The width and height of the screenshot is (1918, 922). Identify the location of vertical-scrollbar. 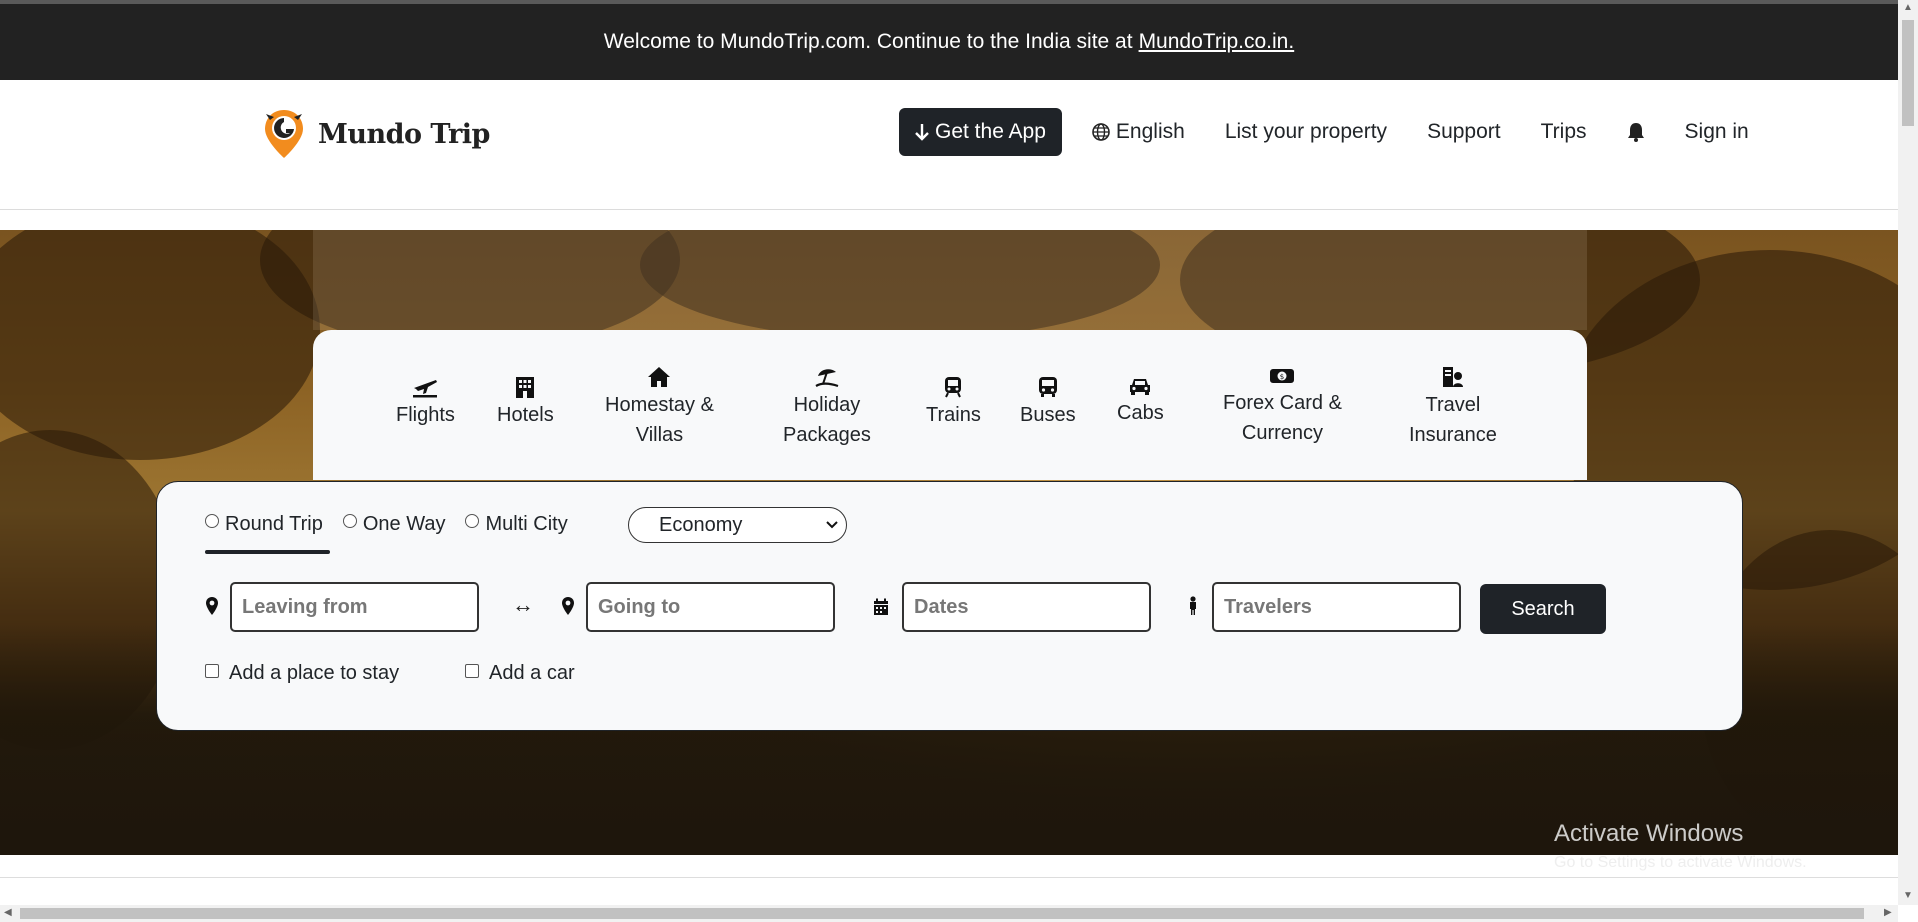
(1908, 452).